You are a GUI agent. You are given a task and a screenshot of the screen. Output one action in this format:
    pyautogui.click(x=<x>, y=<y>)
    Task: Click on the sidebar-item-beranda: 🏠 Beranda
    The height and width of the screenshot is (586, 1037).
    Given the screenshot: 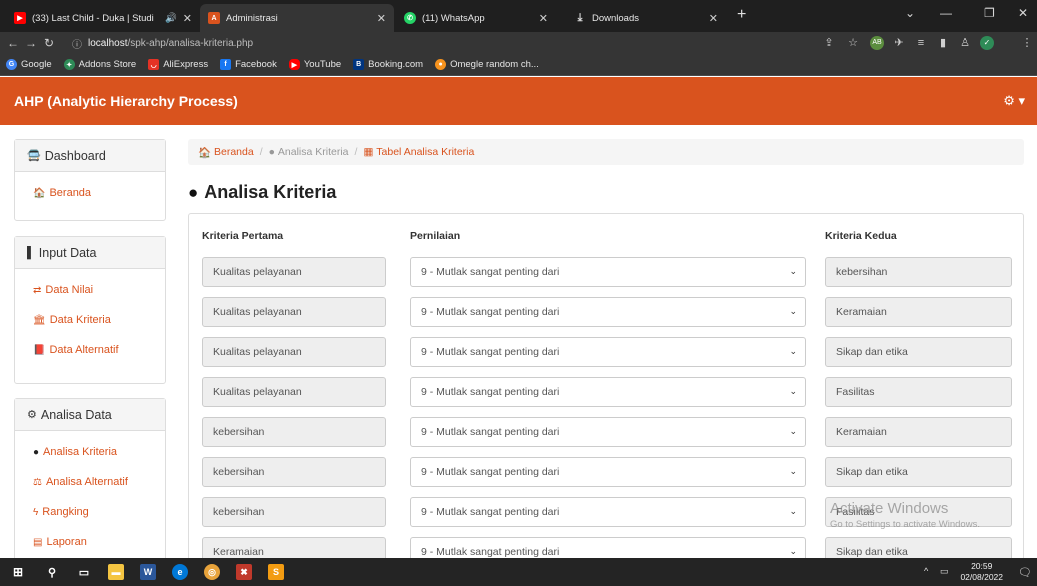 What is the action you would take?
    pyautogui.click(x=93, y=193)
    